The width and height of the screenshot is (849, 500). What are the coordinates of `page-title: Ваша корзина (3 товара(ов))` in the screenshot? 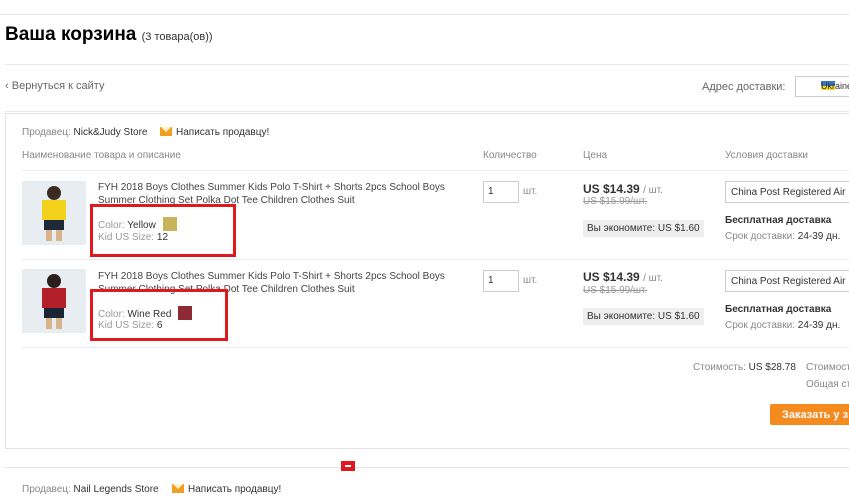 It's located at (109, 35).